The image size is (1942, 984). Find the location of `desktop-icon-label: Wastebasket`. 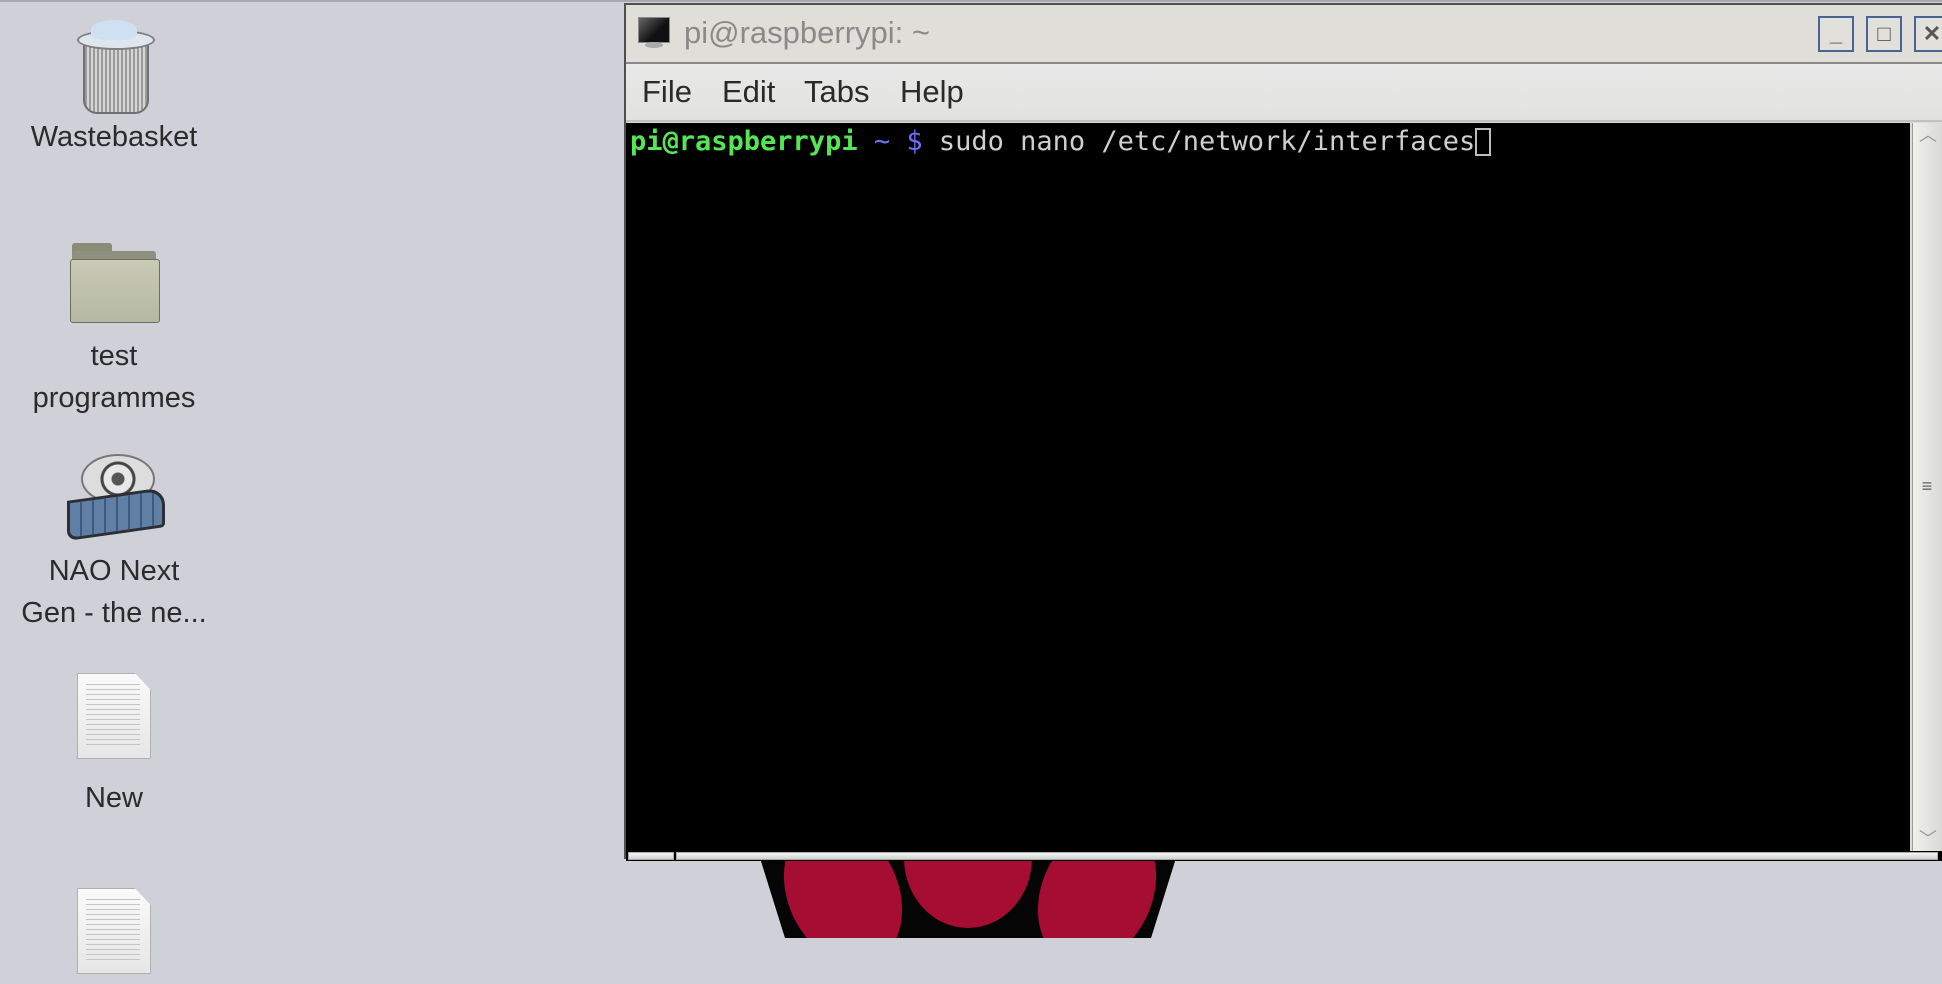

desktop-icon-label: Wastebasket is located at coordinates (114, 137).